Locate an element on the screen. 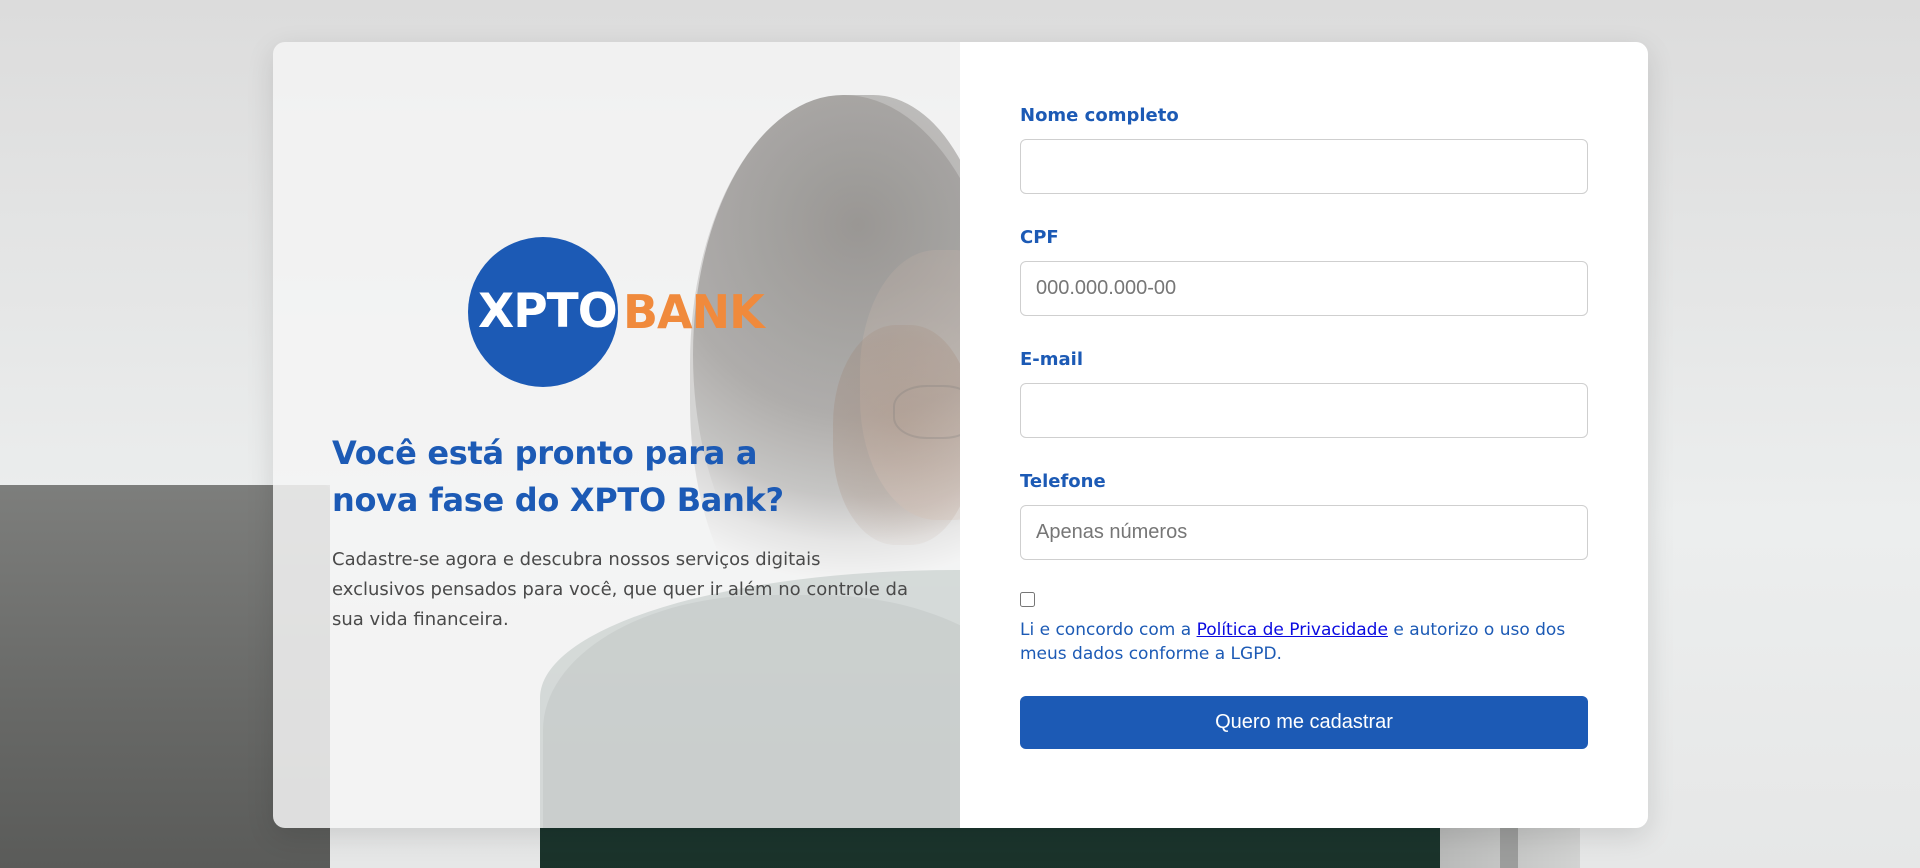  hero-photo-face is located at coordinates (896, 435).